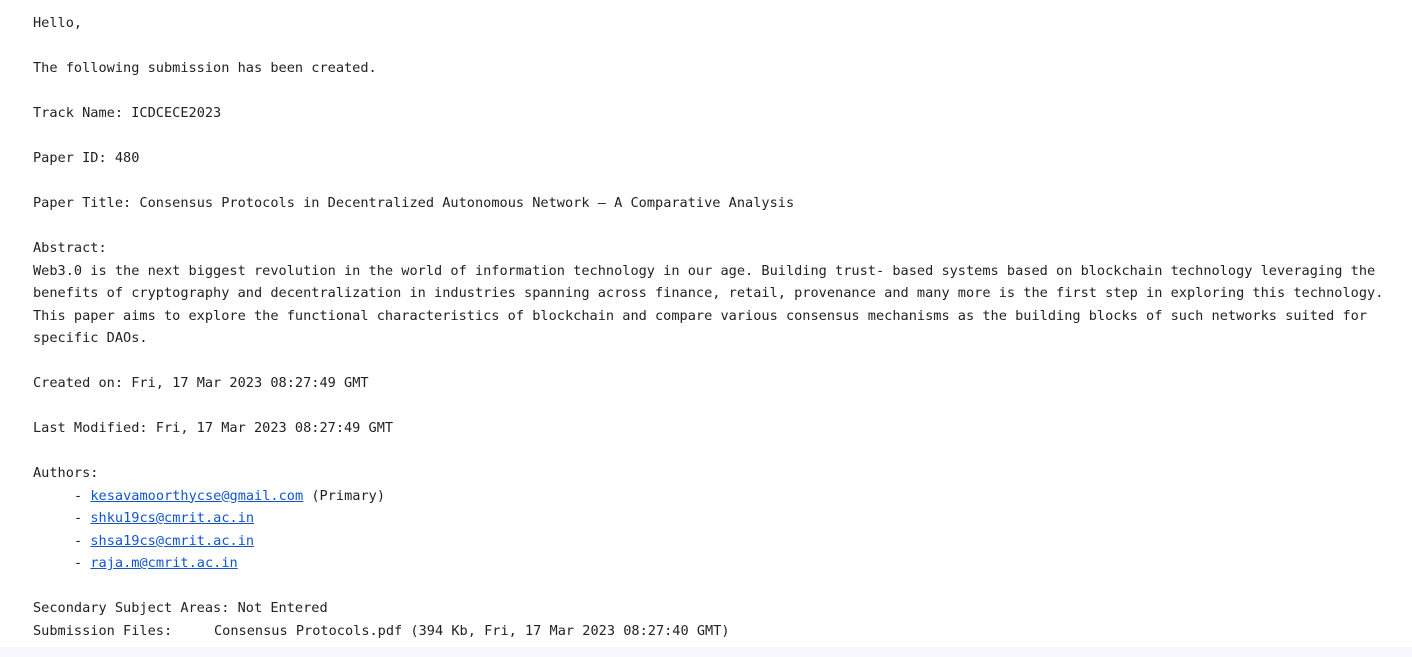 The width and height of the screenshot is (1412, 657). I want to click on author-email-link: shsa19cs@cmrit.ac.in, so click(172, 541).